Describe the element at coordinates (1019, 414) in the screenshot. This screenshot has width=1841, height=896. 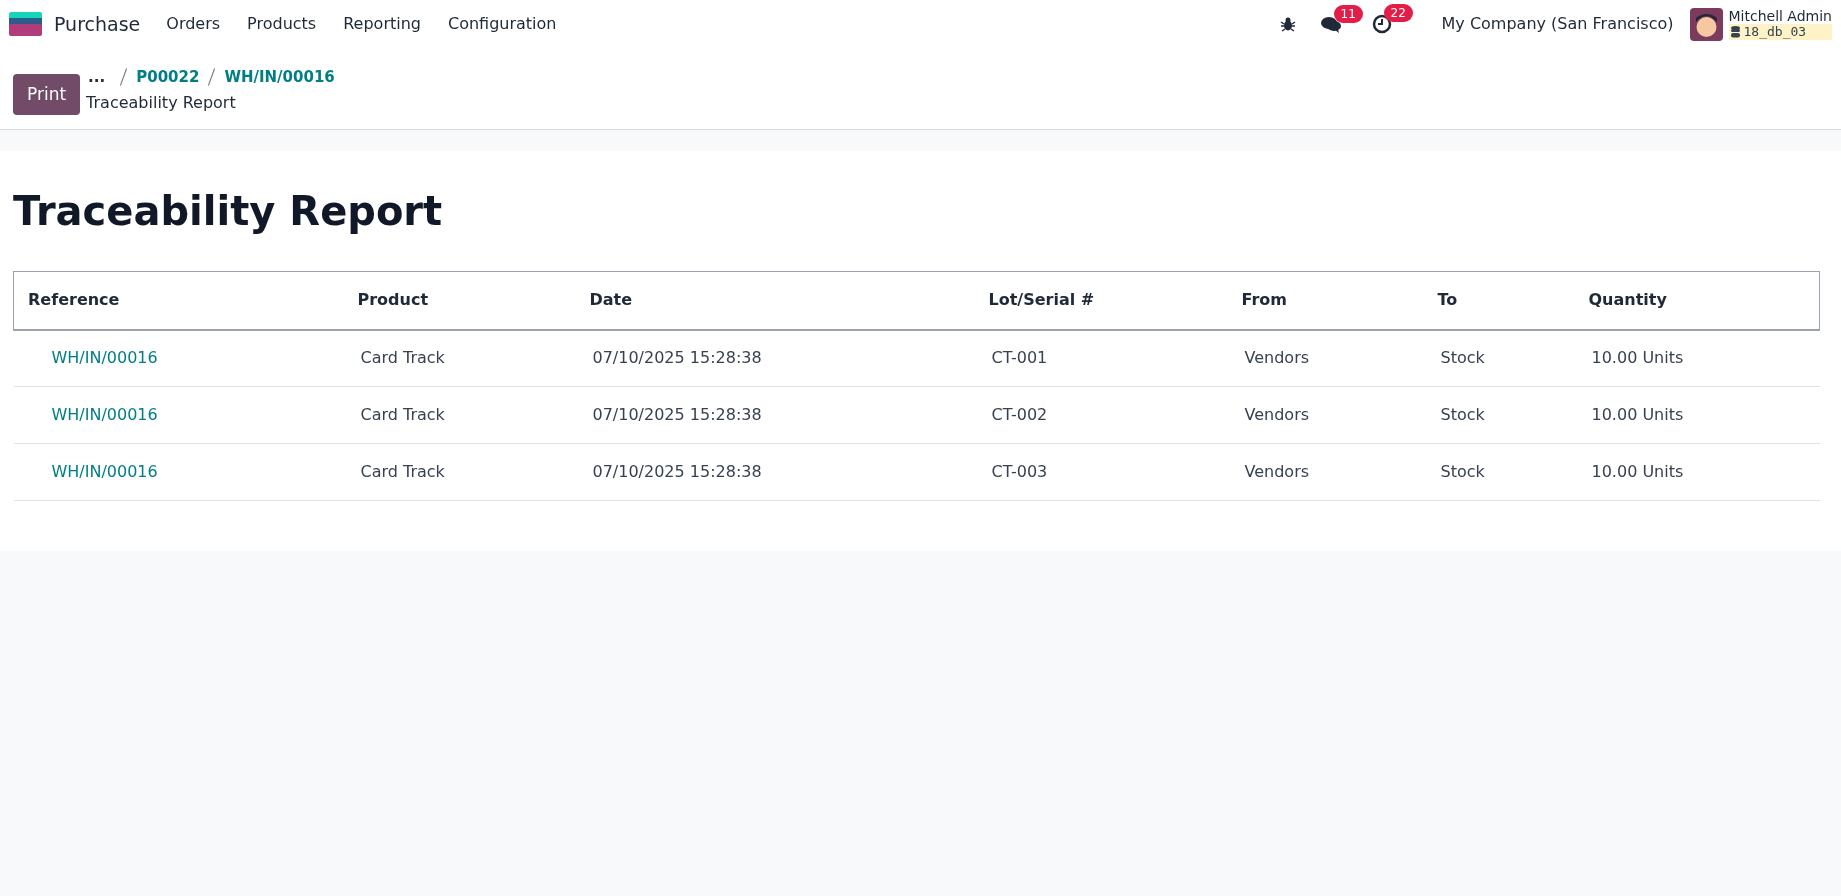
I see `table-cell: CT-002` at that location.